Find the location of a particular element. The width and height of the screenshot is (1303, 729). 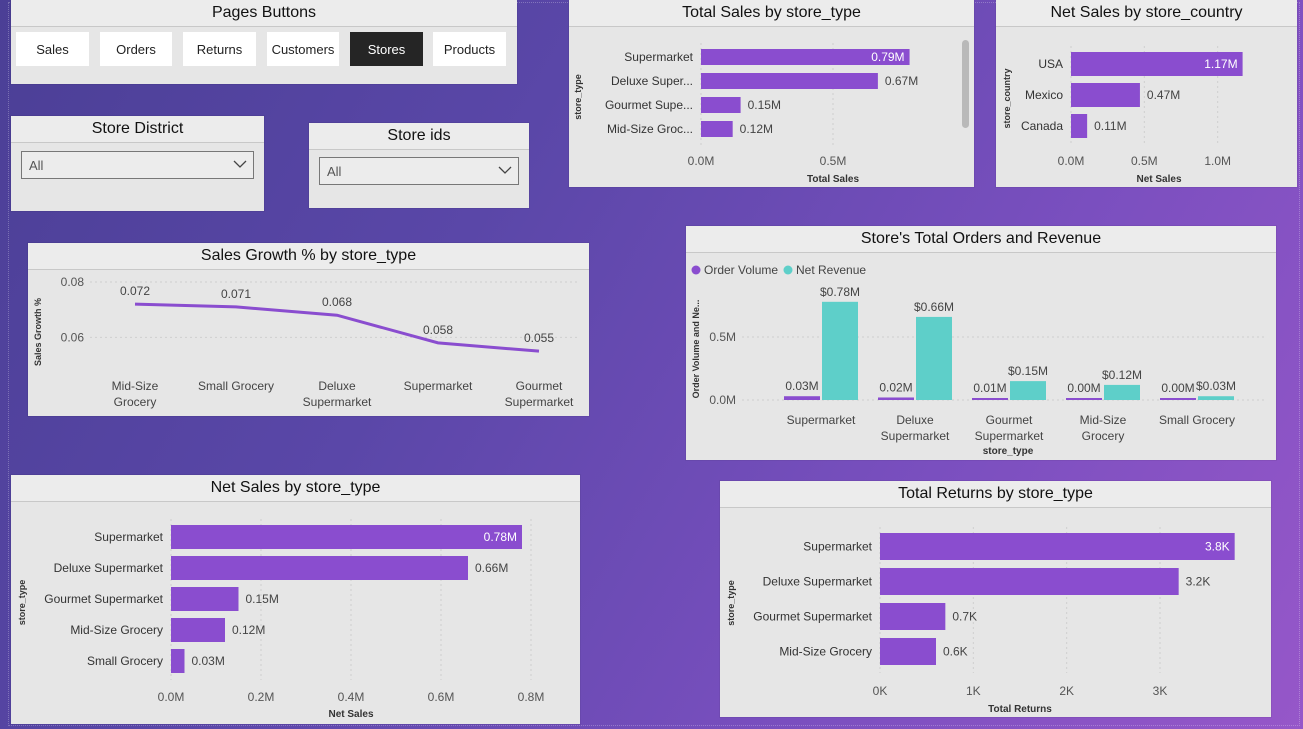

nav-button-orders: Orders is located at coordinates (136, 49).